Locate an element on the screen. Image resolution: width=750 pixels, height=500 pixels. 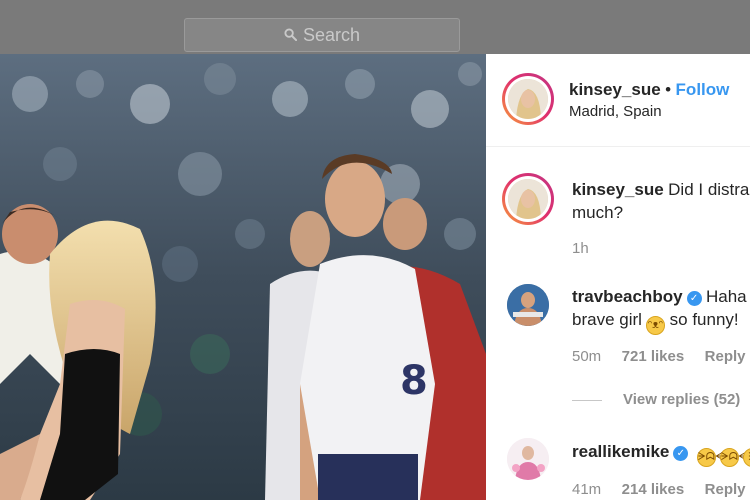
comment-2-meta: 41m 214 likes Reply is located at coordinates (659, 490).